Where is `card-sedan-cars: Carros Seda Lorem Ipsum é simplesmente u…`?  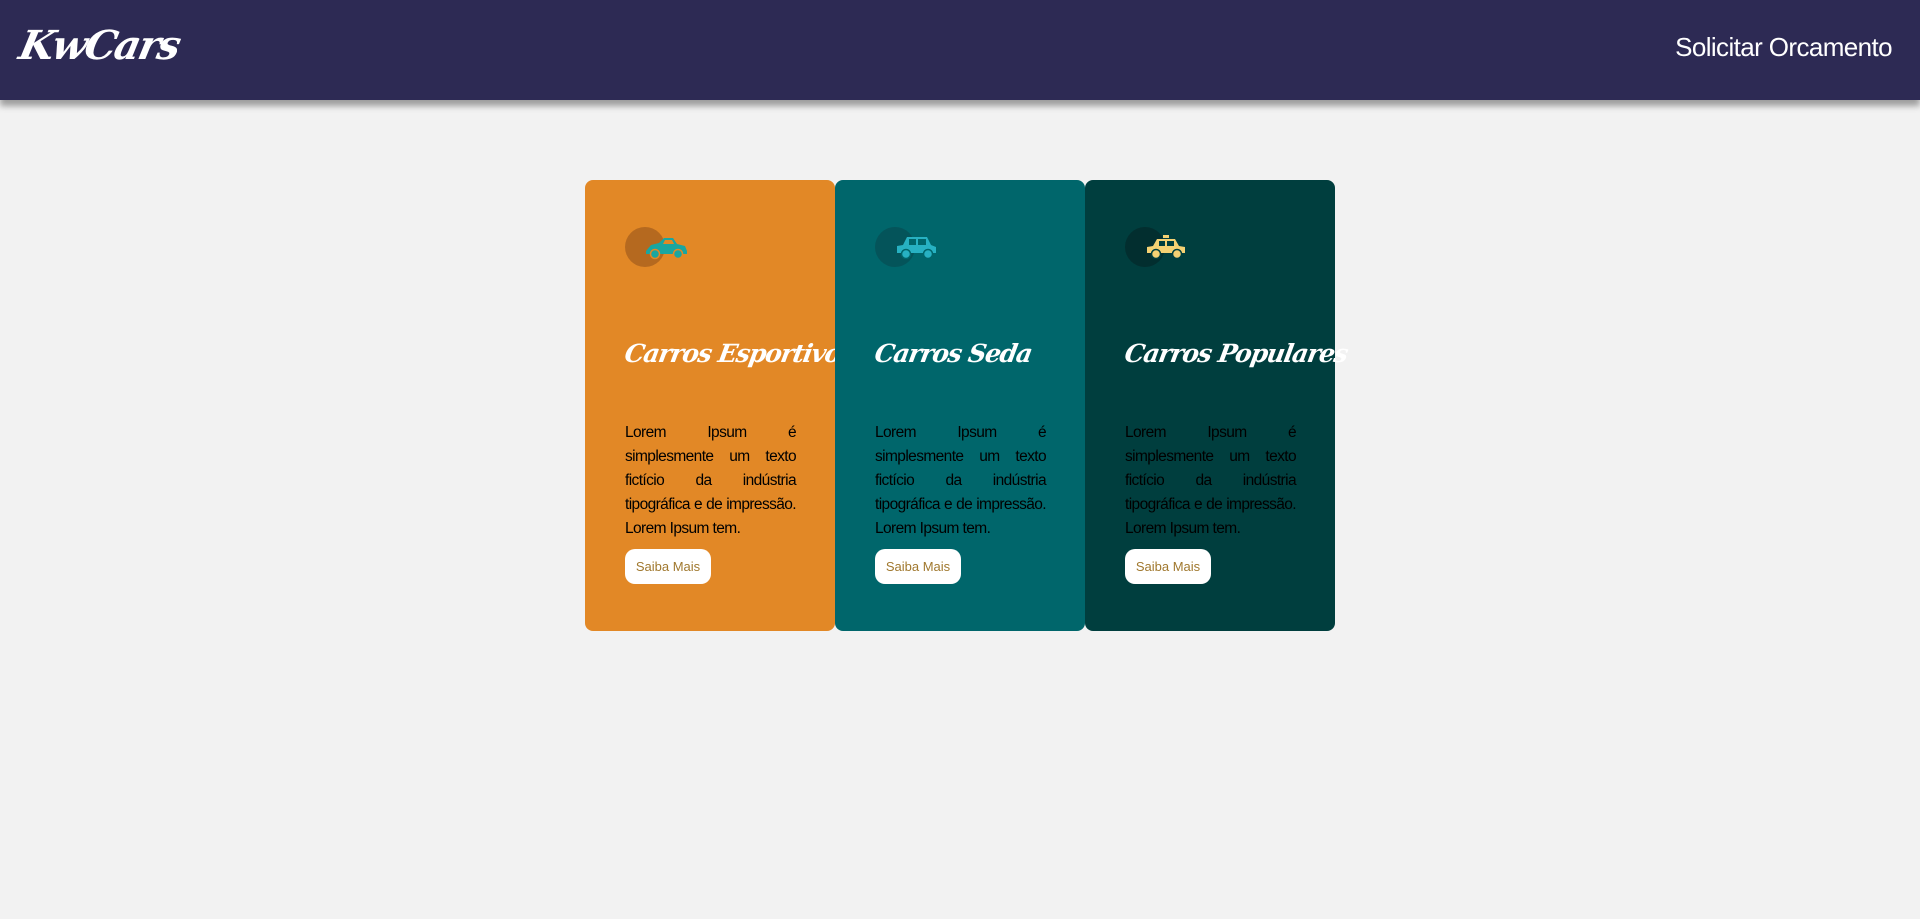
card-sedan-cars: Carros Seda Lorem Ipsum é simplesmente u… is located at coordinates (960, 405).